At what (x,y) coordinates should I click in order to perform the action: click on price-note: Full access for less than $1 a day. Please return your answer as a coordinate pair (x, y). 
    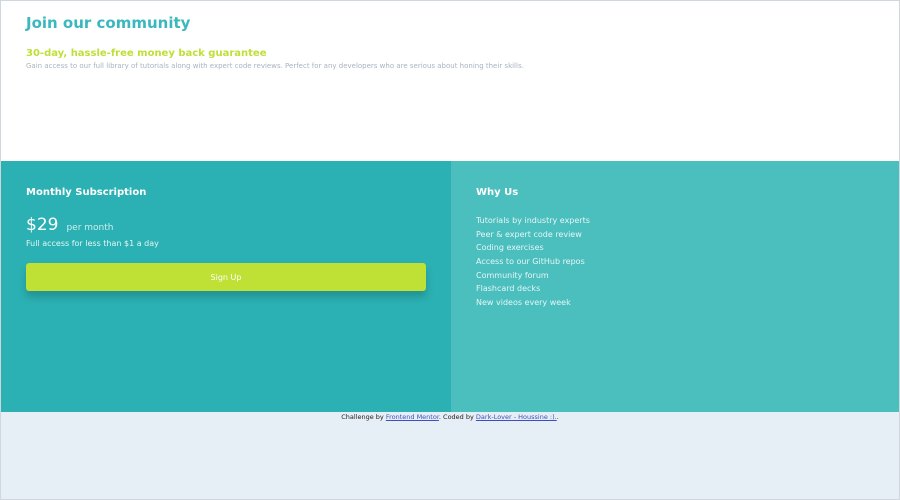
    Looking at the image, I should click on (92, 243).